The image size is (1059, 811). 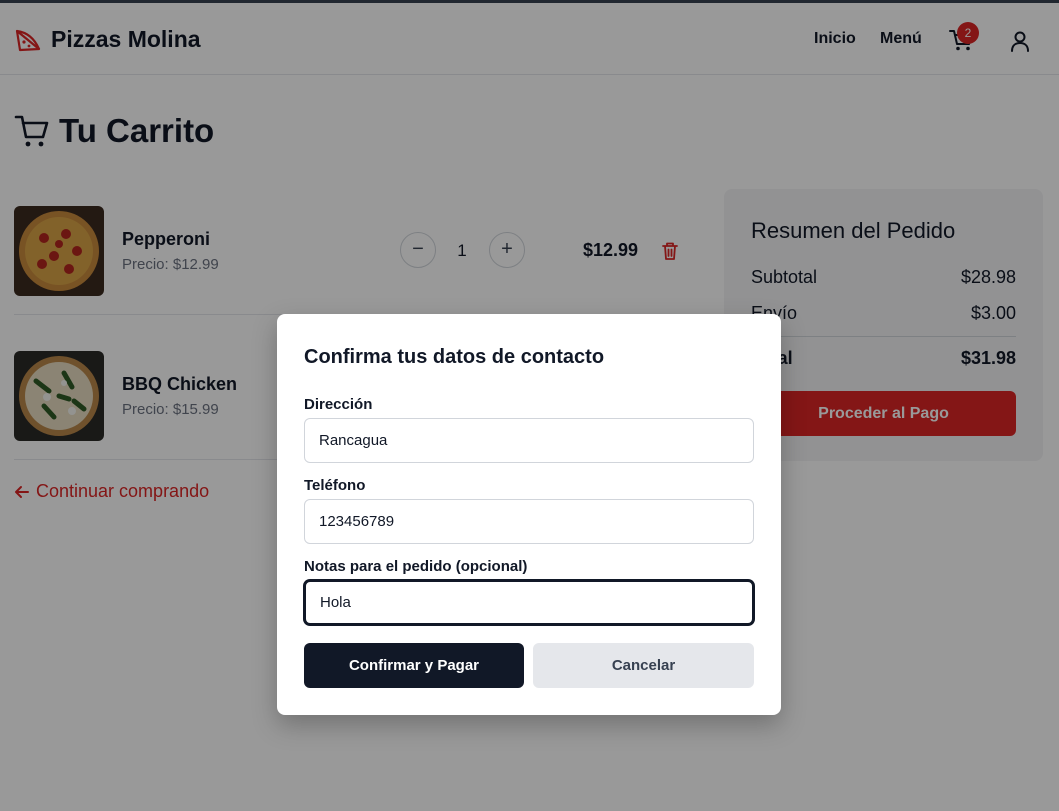 What do you see at coordinates (454, 357) in the screenshot?
I see `modal-title: Confirma tus datos de contacto` at bounding box center [454, 357].